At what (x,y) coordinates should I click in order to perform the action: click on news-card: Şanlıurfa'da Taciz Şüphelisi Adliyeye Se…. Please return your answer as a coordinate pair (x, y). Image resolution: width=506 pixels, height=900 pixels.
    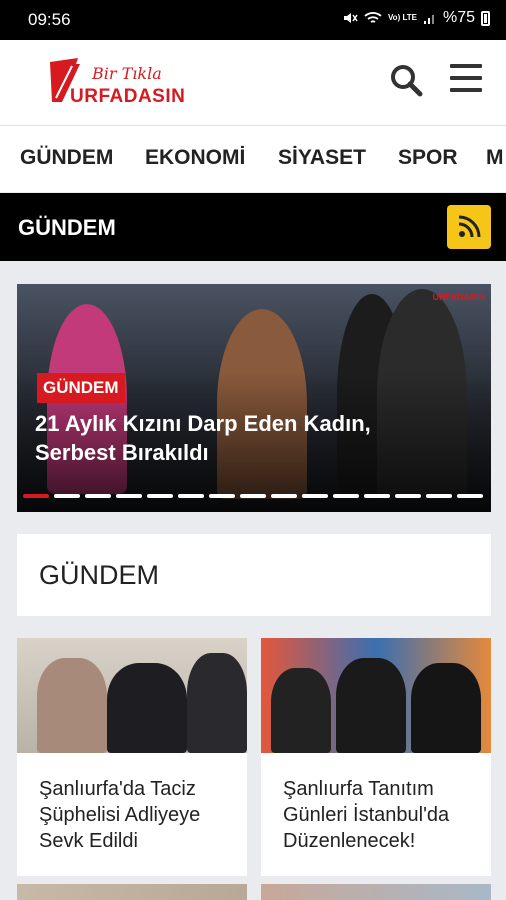
    Looking at the image, I should click on (132, 757).